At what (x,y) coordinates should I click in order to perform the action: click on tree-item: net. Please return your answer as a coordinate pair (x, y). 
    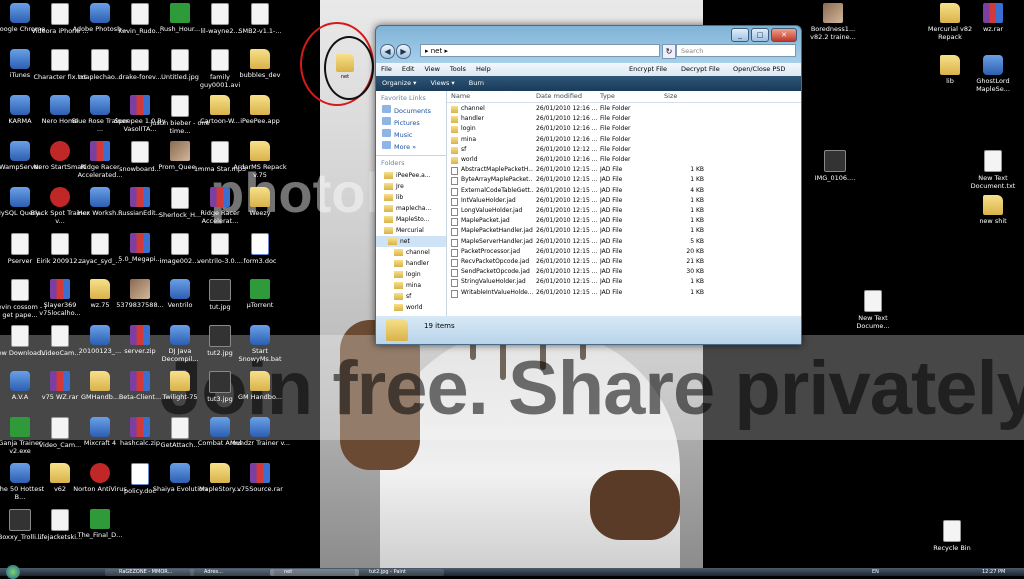
    Looking at the image, I should click on (411, 241).